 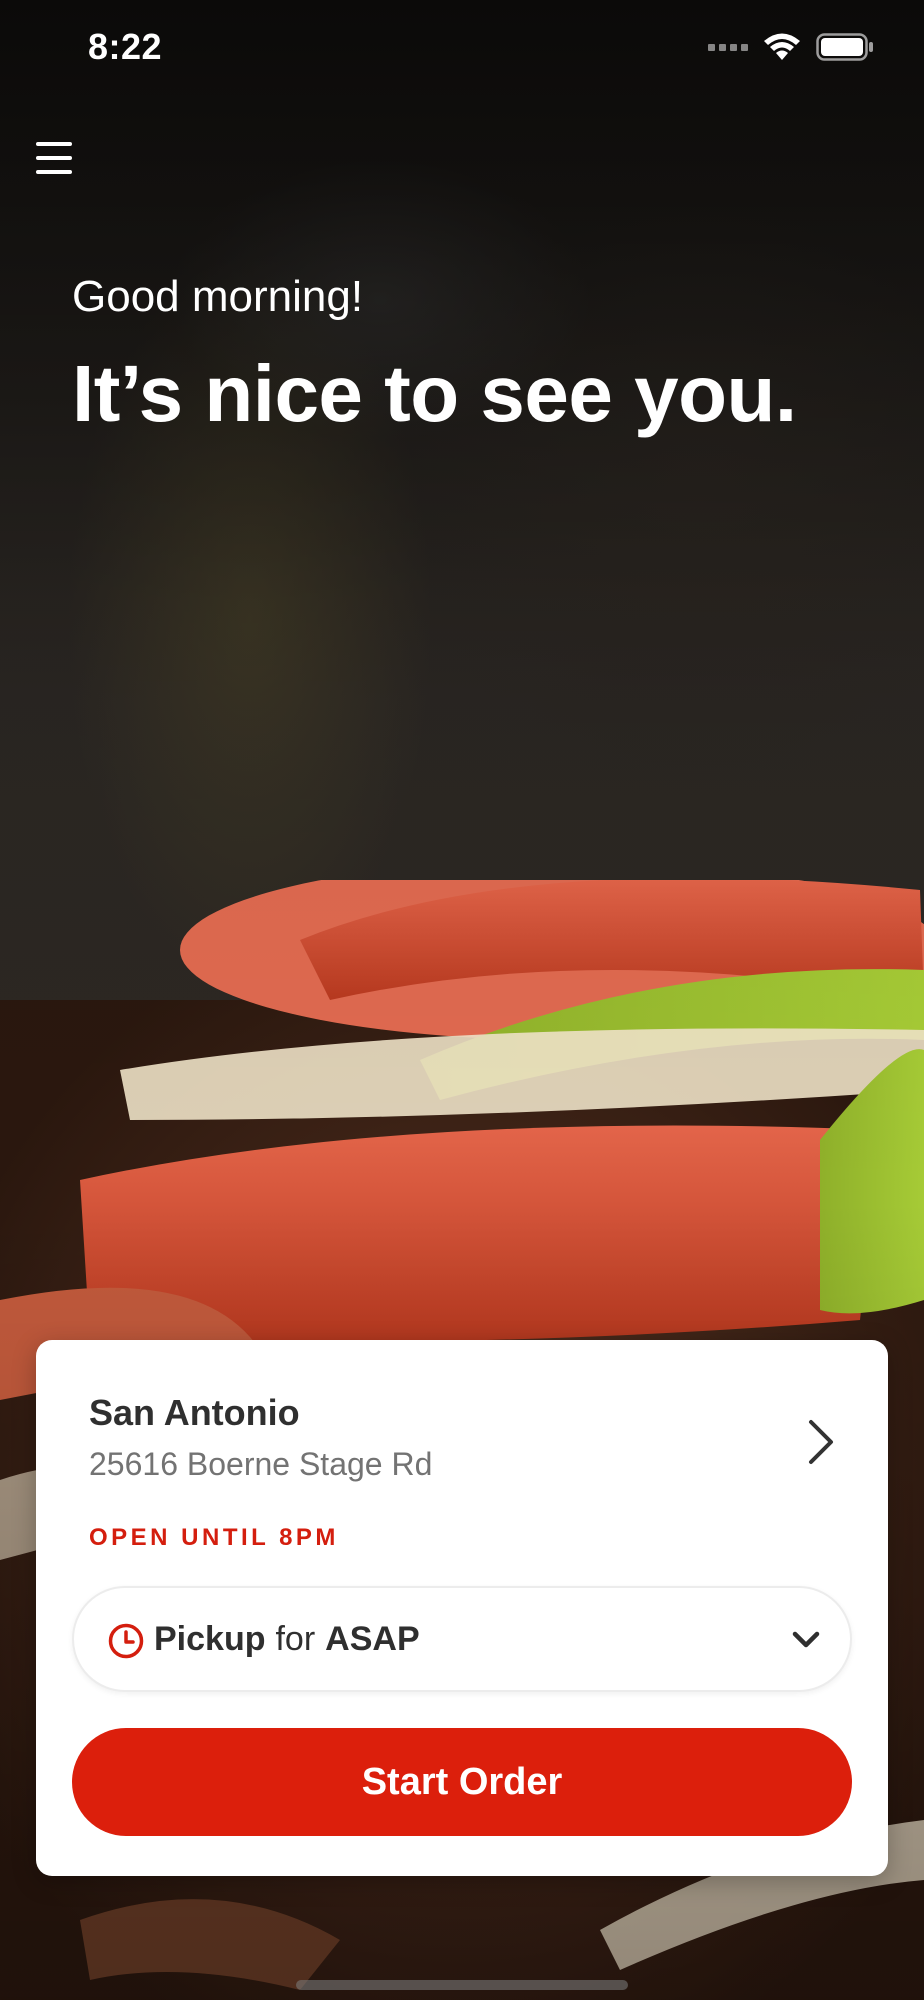 What do you see at coordinates (844, 47) in the screenshot?
I see `battery-icon` at bounding box center [844, 47].